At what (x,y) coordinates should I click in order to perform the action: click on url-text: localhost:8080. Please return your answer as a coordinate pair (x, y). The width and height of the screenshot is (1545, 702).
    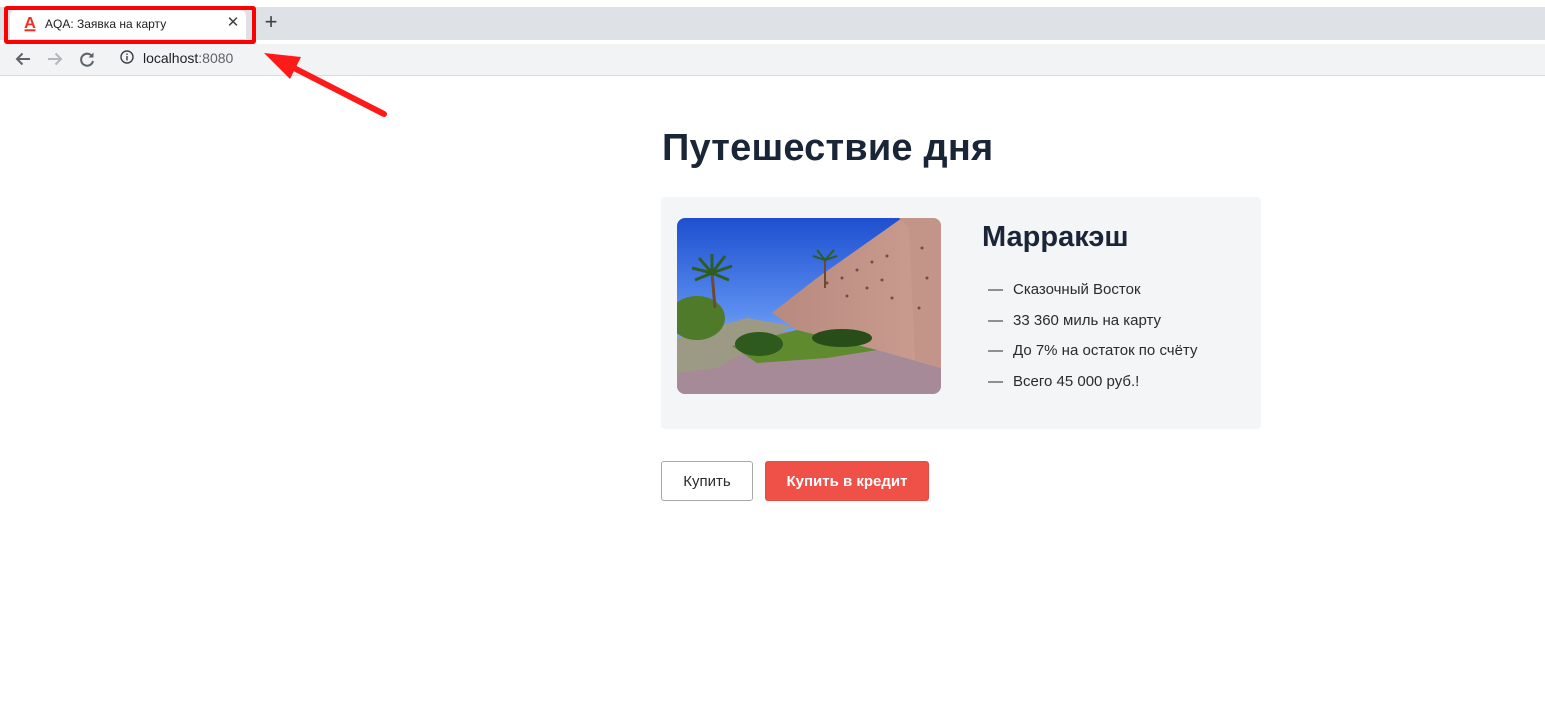
    Looking at the image, I should click on (188, 58).